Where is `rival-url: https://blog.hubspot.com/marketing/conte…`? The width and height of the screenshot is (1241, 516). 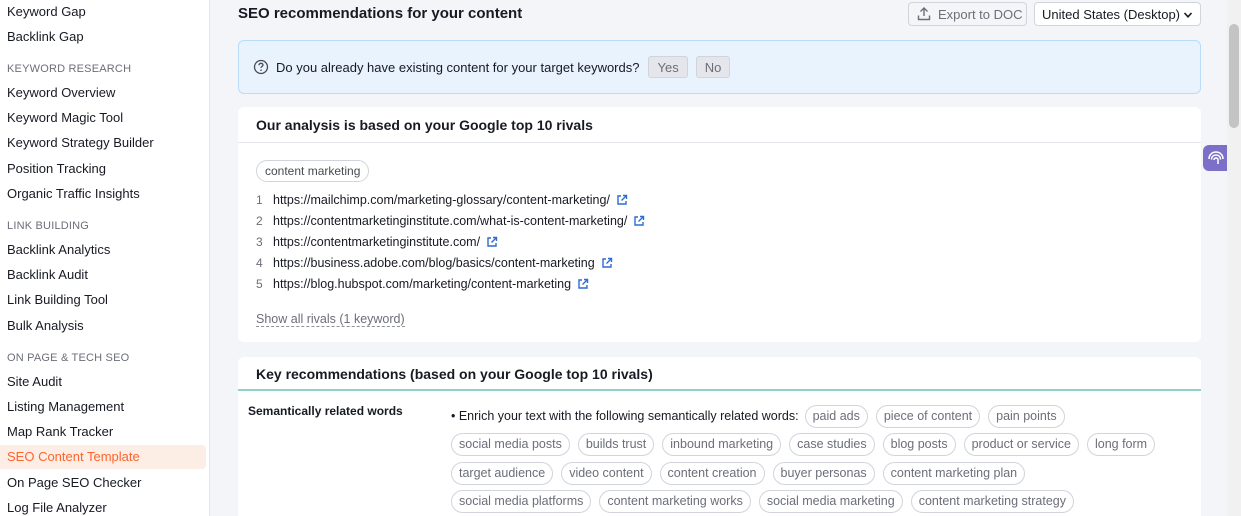
rival-url: https://blog.hubspot.com/marketing/conte… is located at coordinates (422, 284).